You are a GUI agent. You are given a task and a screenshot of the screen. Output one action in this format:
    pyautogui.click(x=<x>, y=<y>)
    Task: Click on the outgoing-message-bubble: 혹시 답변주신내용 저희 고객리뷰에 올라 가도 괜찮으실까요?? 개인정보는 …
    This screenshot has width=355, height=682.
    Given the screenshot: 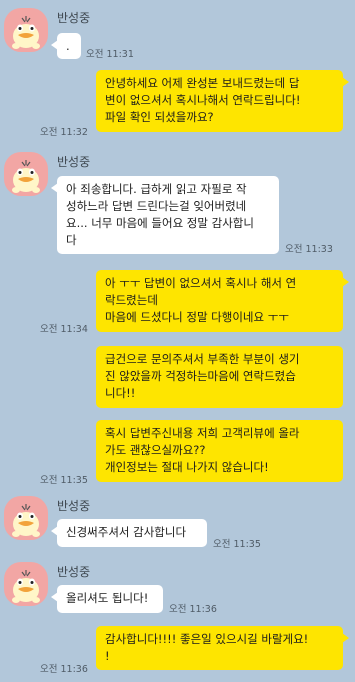 What is the action you would take?
    pyautogui.click(x=219, y=451)
    